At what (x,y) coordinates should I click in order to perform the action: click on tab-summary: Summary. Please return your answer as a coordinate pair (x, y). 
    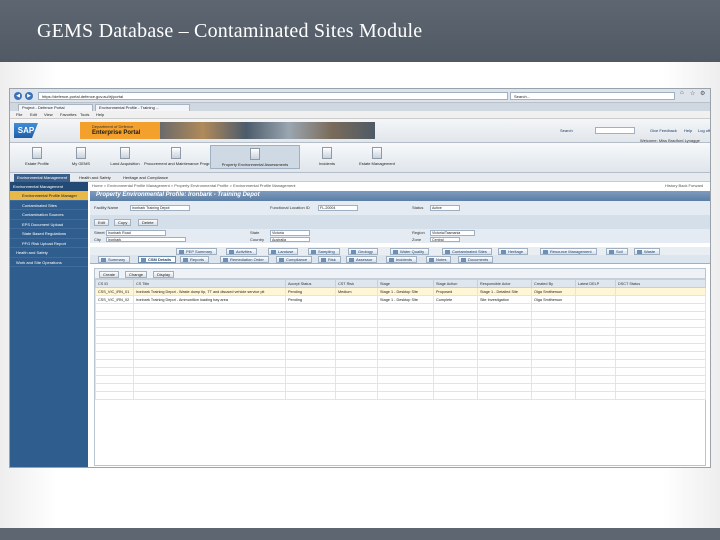
    Looking at the image, I should click on (114, 259).